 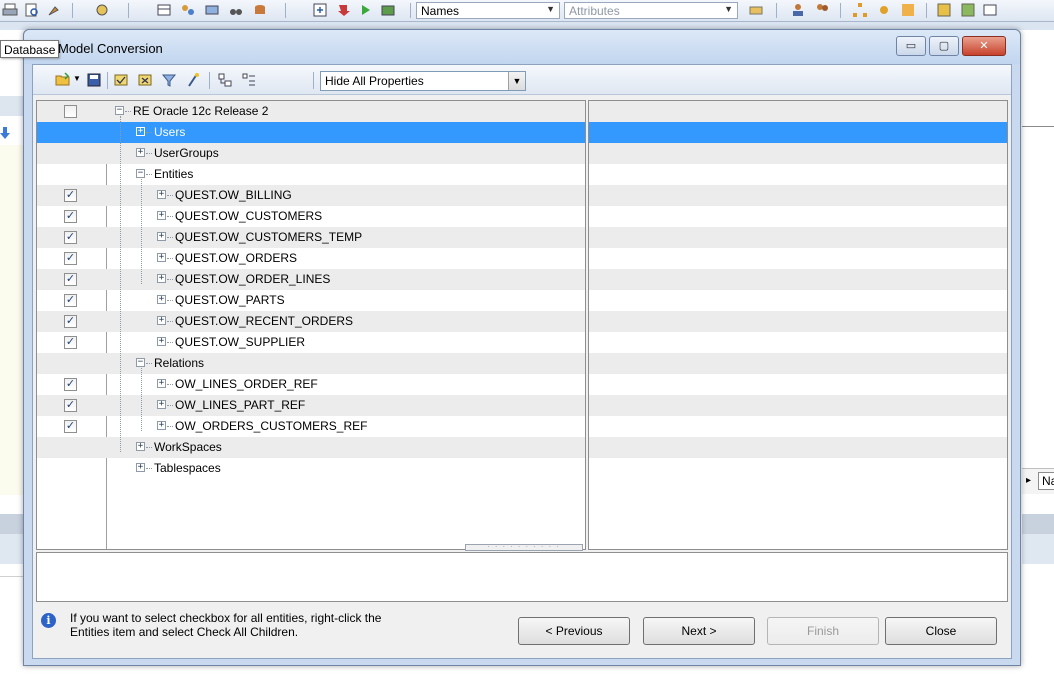 I want to click on report-icon, so click(x=944, y=10).